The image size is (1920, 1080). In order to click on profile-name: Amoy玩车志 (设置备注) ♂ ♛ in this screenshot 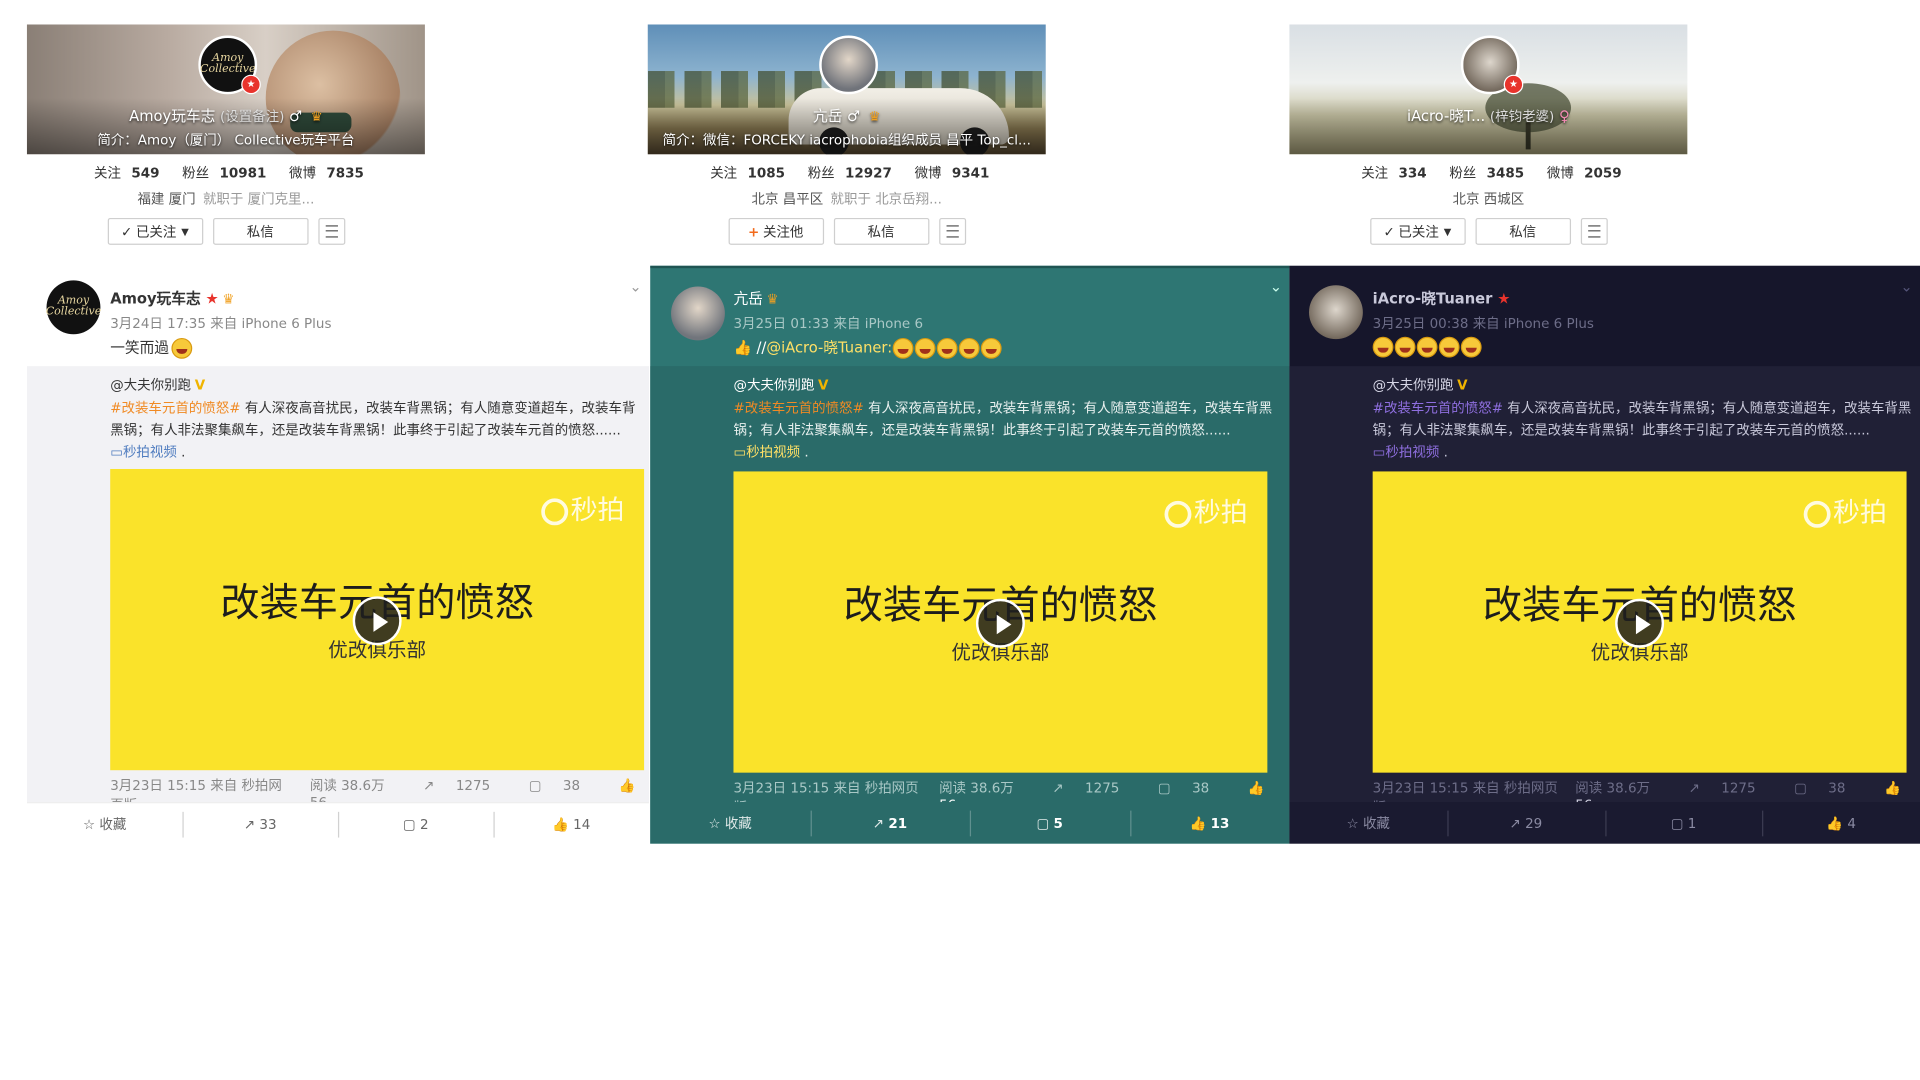, I will do `click(226, 115)`.